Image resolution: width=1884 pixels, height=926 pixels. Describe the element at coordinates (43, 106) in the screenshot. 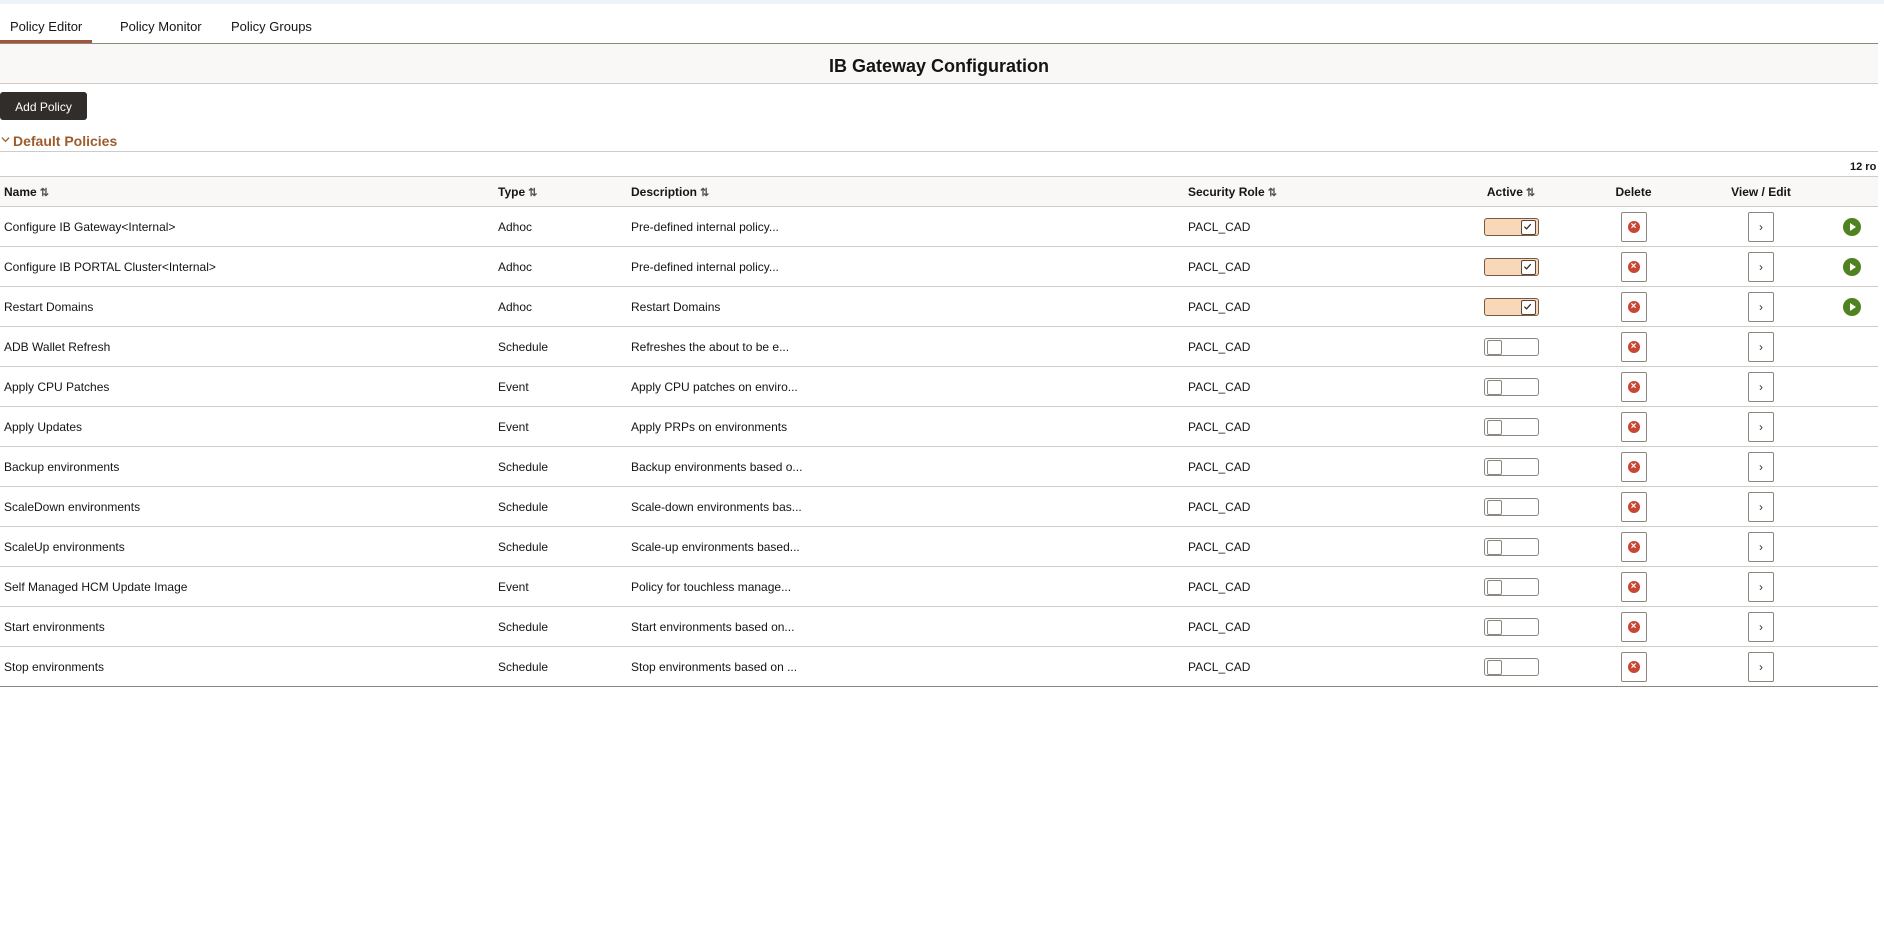

I see `add-policy-button: Add Policy` at that location.